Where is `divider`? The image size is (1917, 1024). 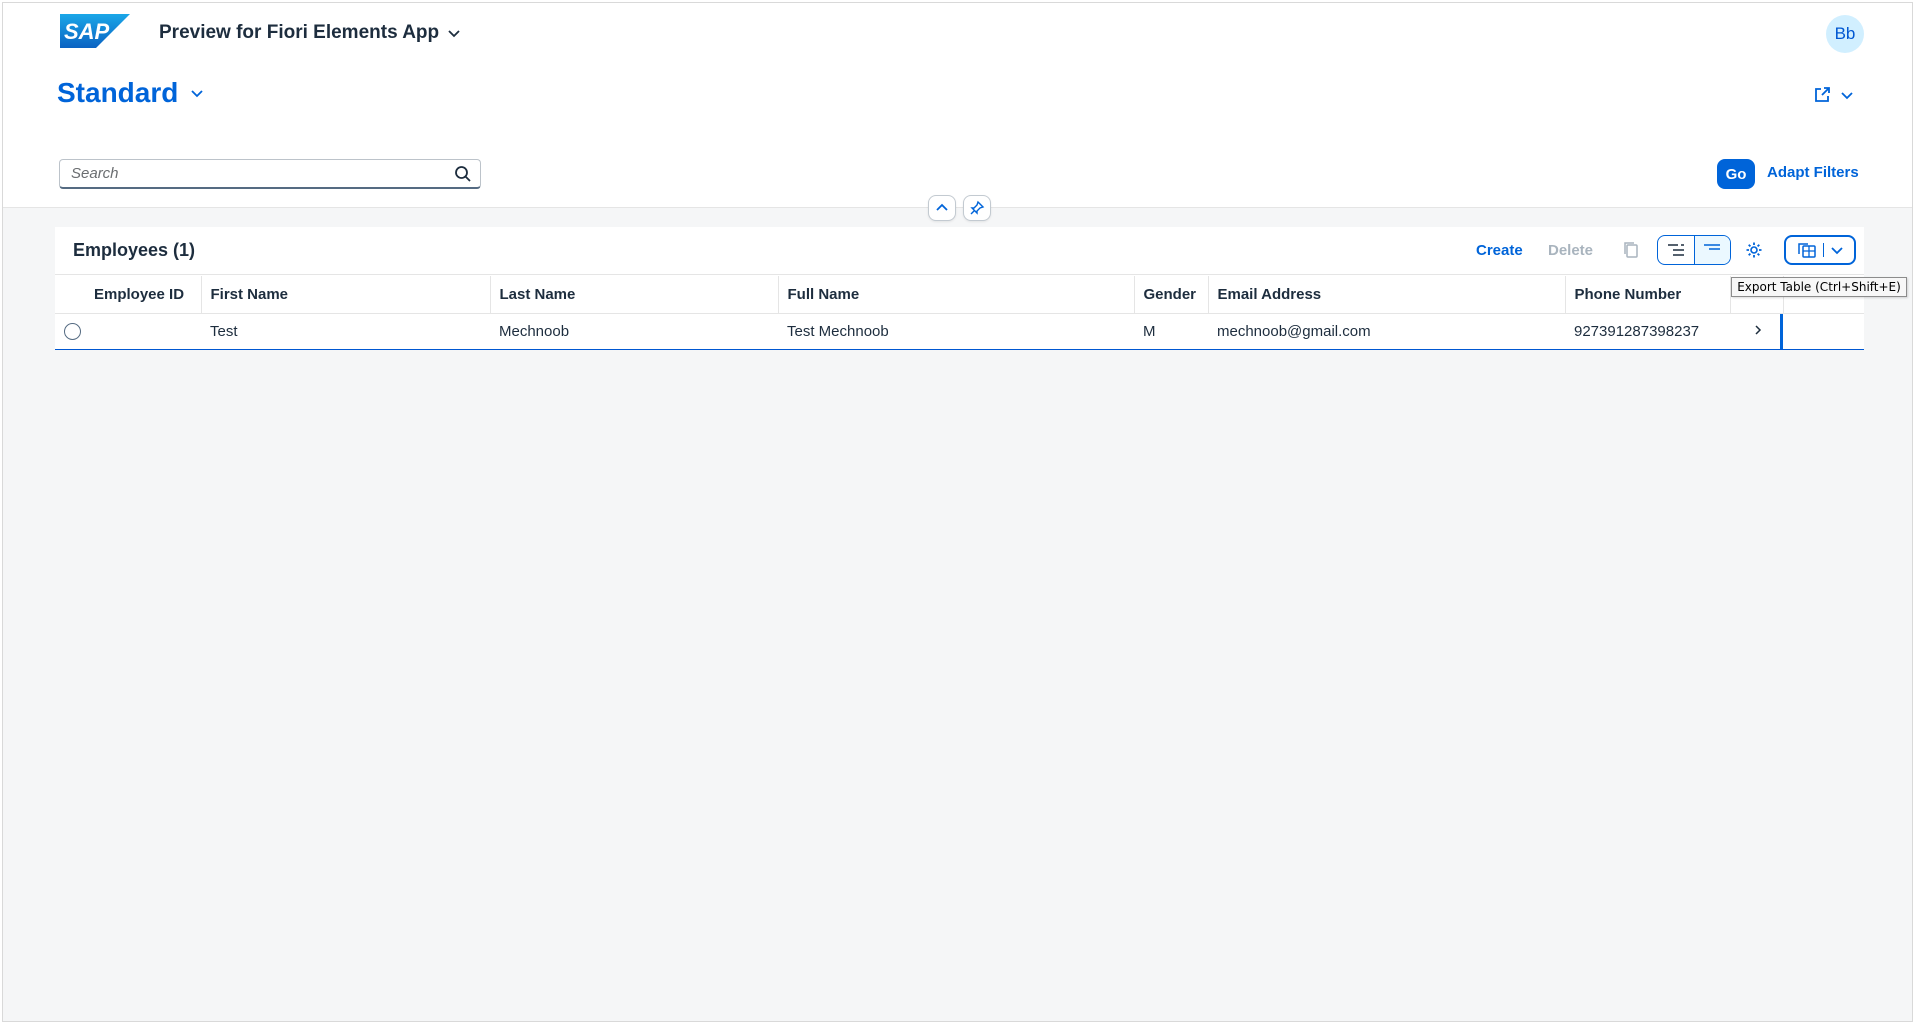 divider is located at coordinates (1823, 250).